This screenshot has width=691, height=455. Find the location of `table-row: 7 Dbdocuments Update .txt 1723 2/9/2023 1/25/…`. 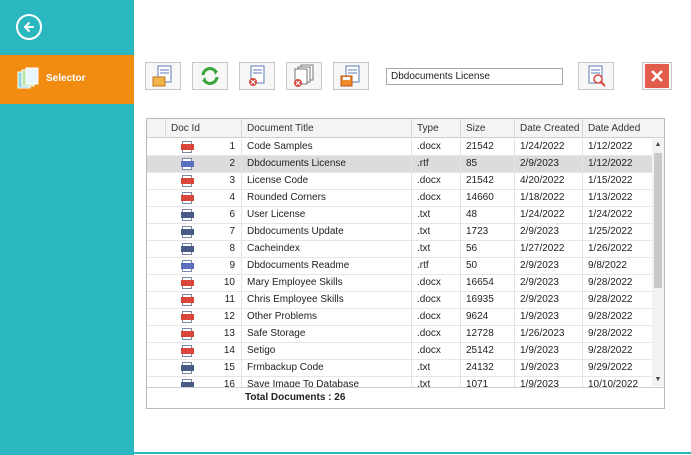

table-row: 7 Dbdocuments Update .txt 1723 2/9/2023 1/25/… is located at coordinates (399, 232).